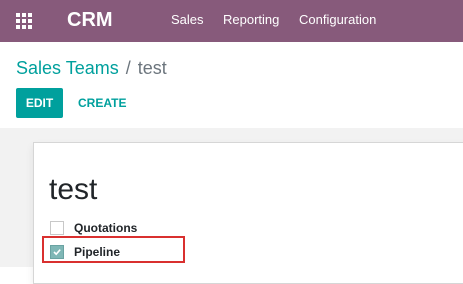 This screenshot has height=284, width=463. Describe the element at coordinates (106, 228) in the screenshot. I see `quotations-label: Quotations` at that location.